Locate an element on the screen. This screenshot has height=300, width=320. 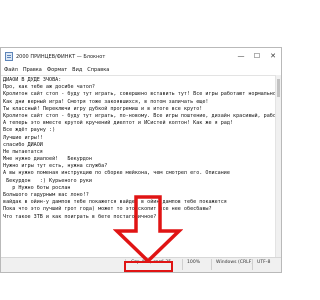
encoding: UTF-8 is located at coordinates (264, 262).